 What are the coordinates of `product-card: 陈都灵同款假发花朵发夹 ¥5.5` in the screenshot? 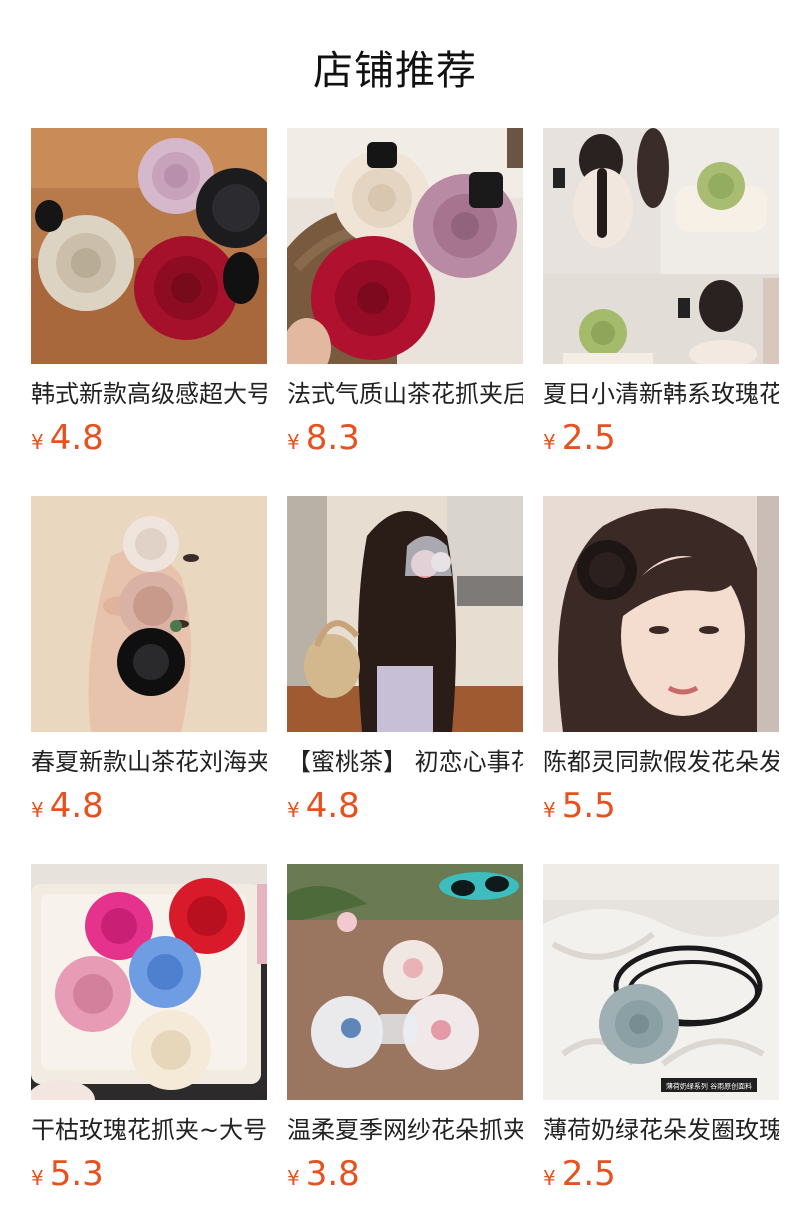 It's located at (661, 680).